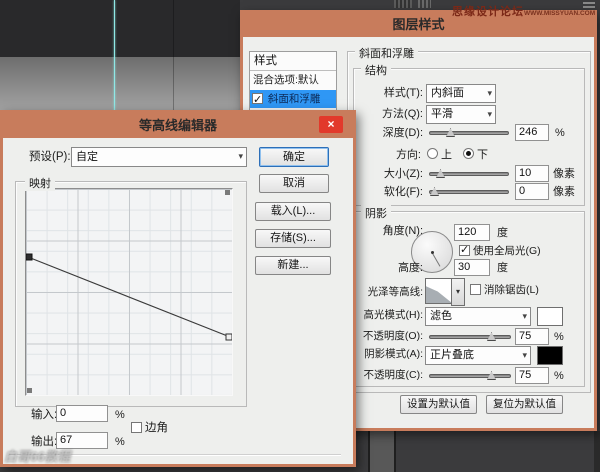  Describe the element at coordinates (559, 376) in the screenshot. I see `shadow-opacity-unit: %` at that location.